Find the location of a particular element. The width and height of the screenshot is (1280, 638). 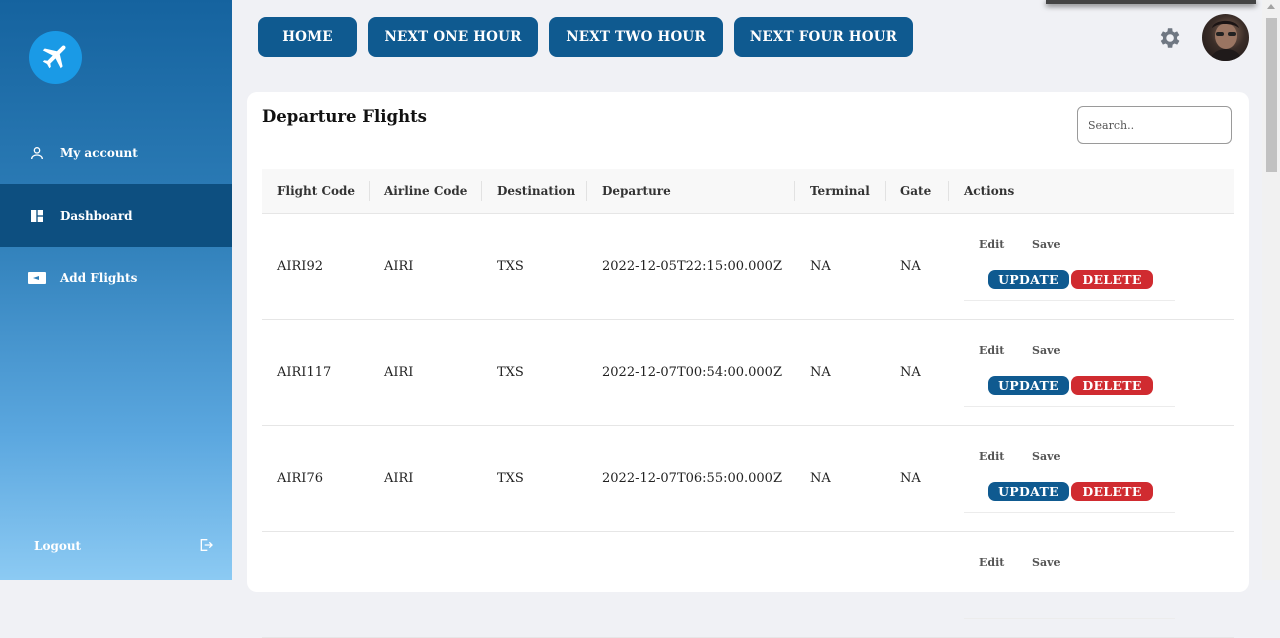

gear-icon is located at coordinates (1169, 38).